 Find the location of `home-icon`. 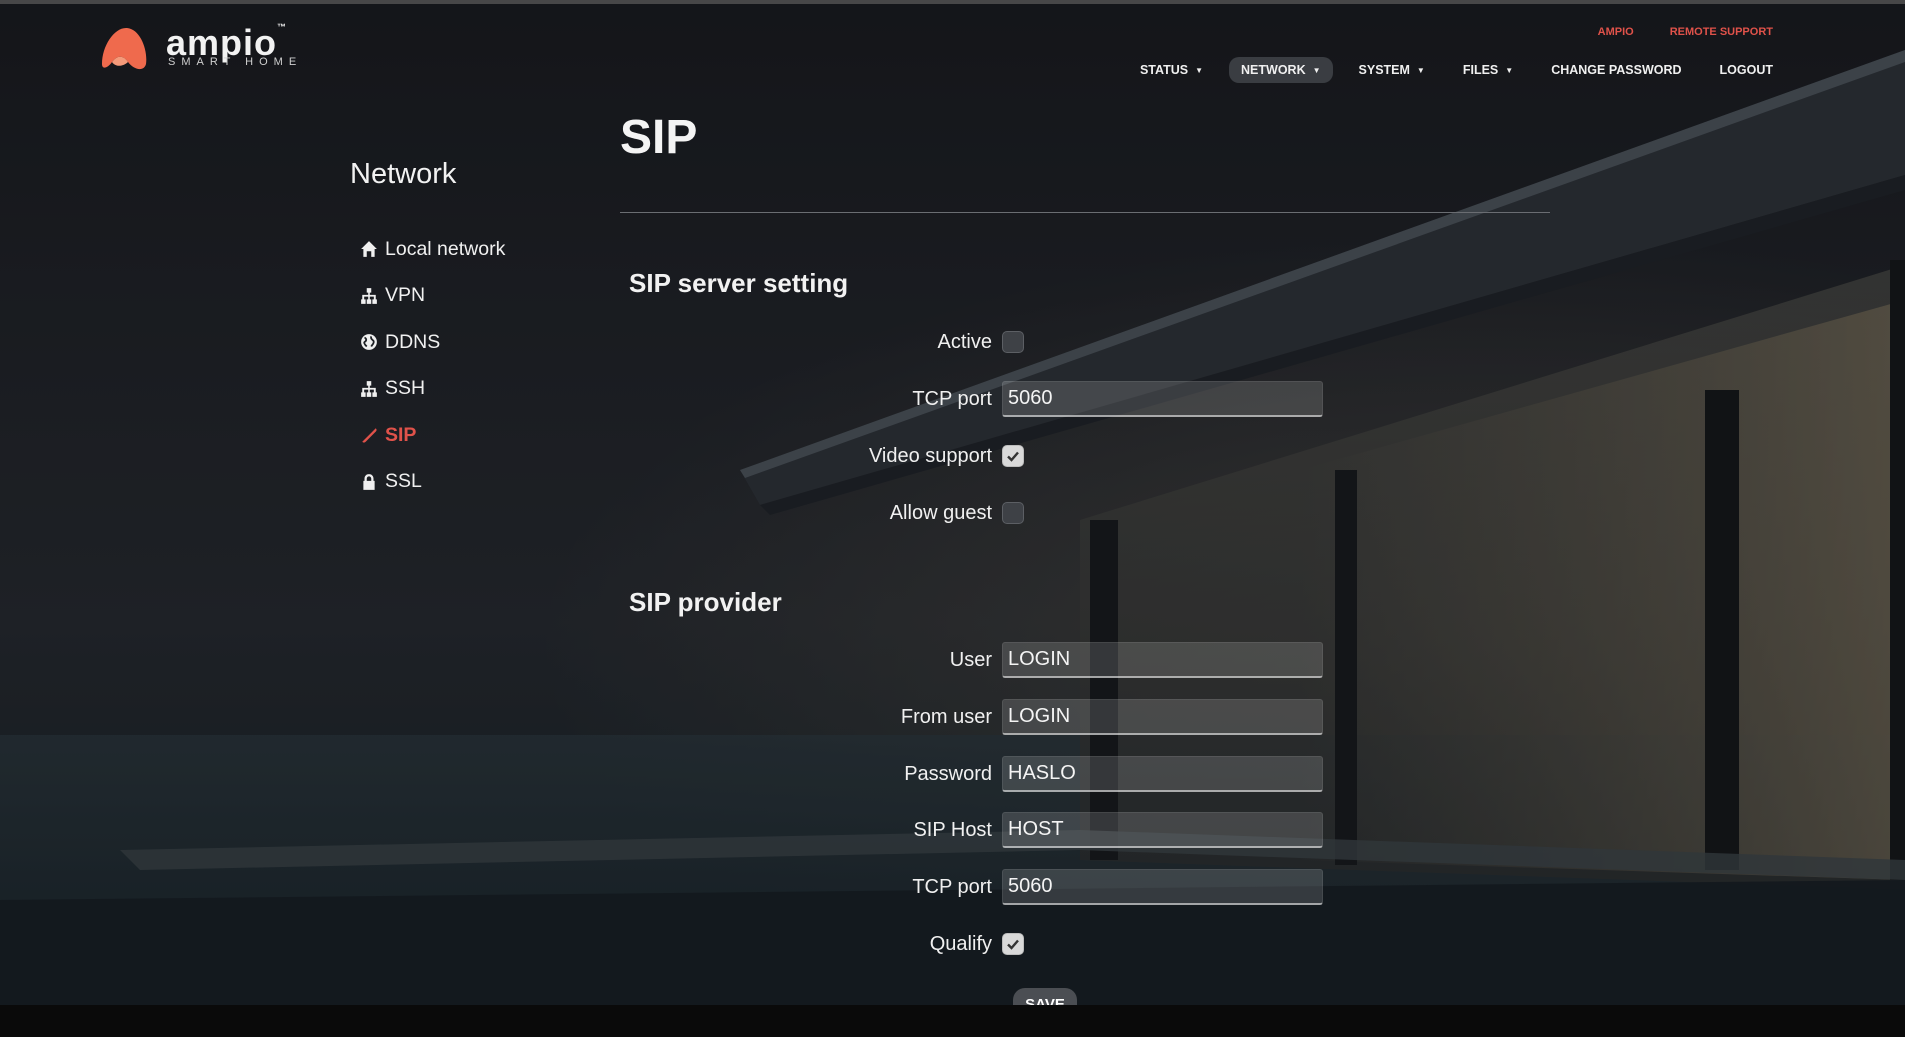

home-icon is located at coordinates (369, 249).